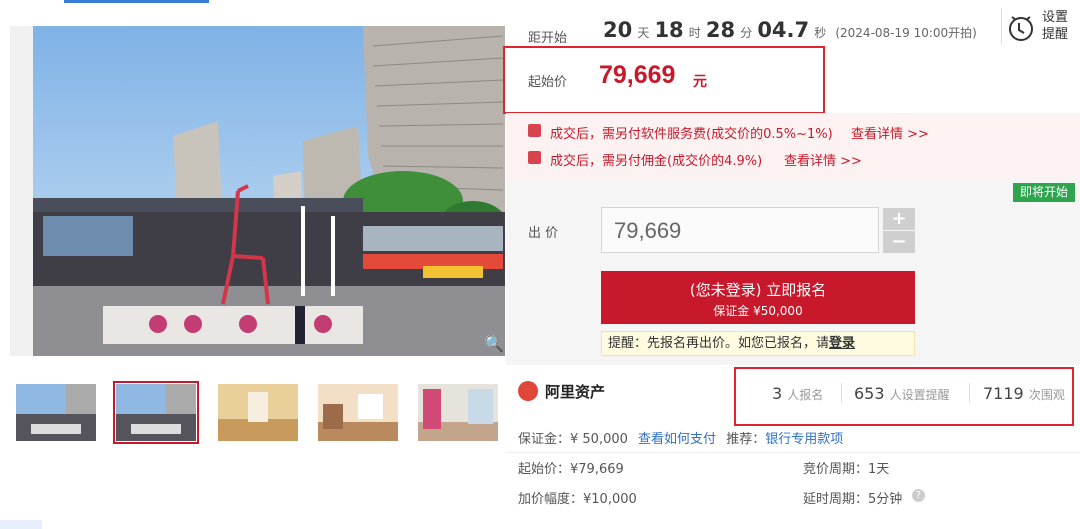 The image size is (1080, 529). I want to click on stat-registered-count: 3, so click(777, 393).